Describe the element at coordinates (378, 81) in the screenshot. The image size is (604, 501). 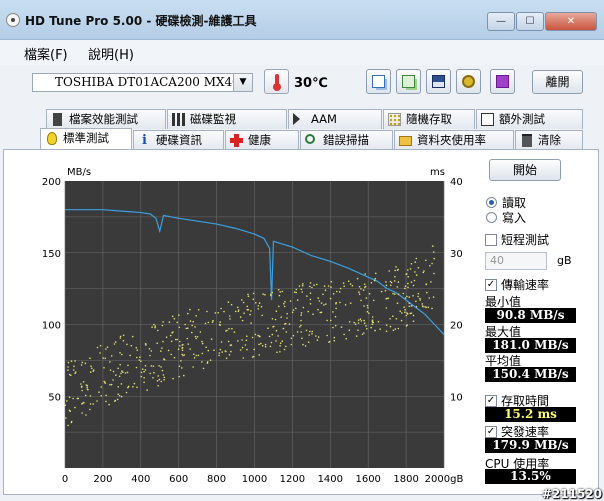
I see `copy-text-button` at that location.